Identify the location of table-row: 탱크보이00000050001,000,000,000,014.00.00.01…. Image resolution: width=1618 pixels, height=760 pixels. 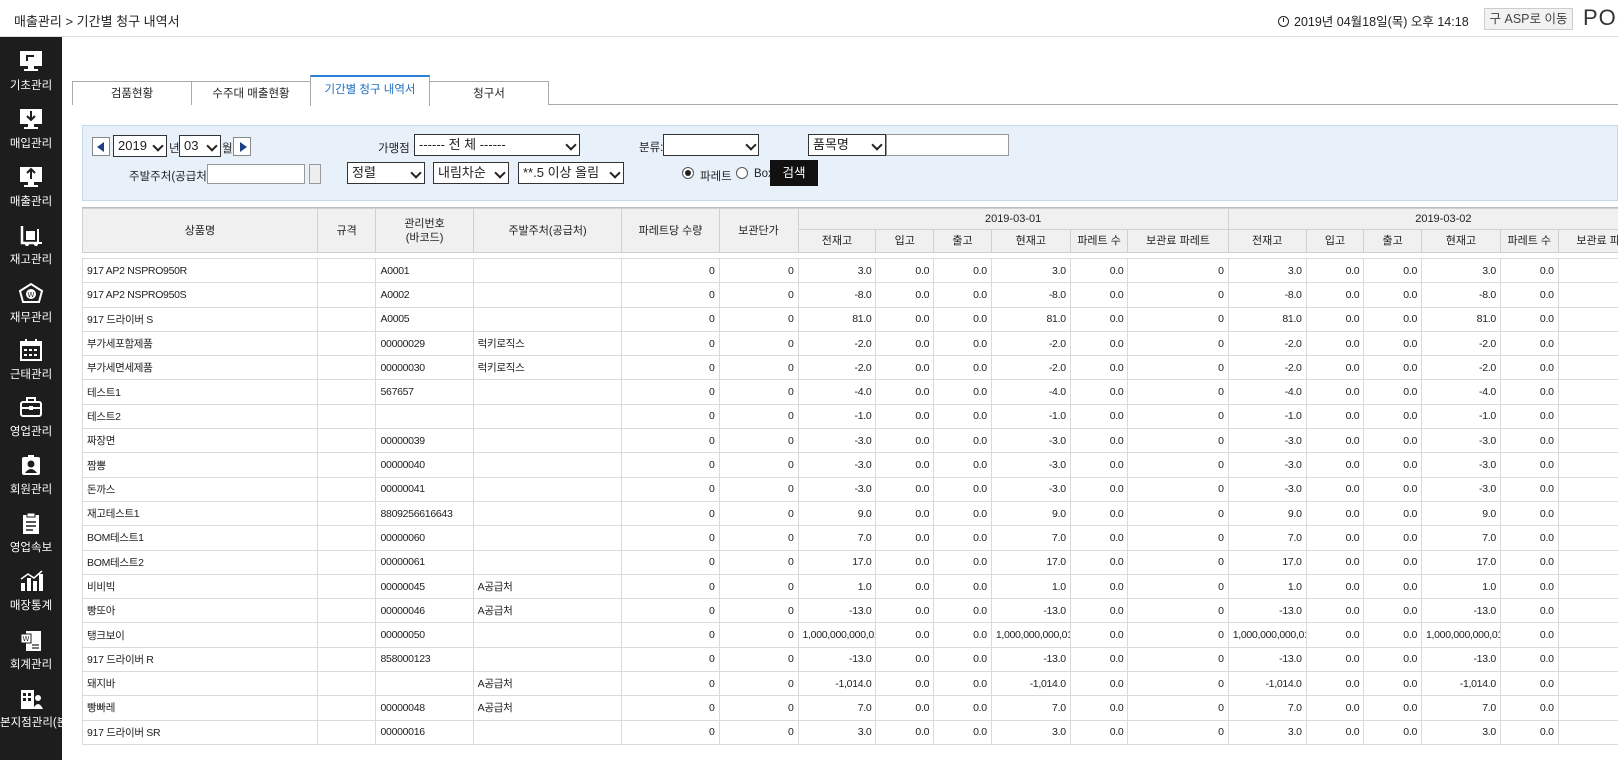
(850, 635).